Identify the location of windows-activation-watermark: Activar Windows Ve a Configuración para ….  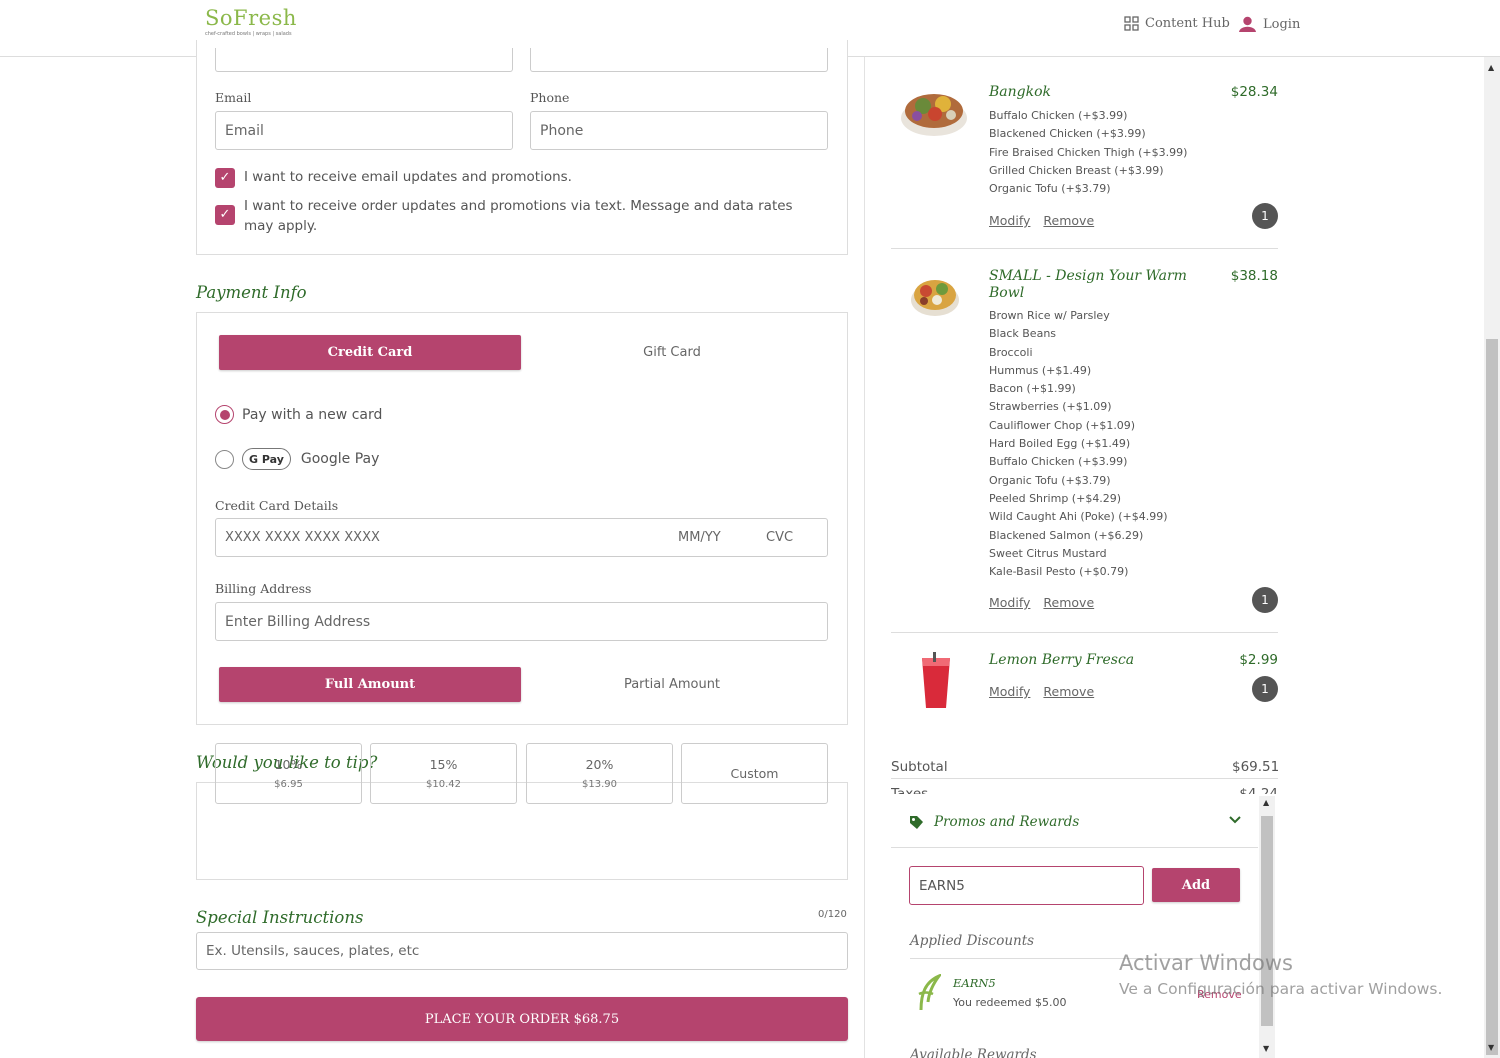
(1280, 974).